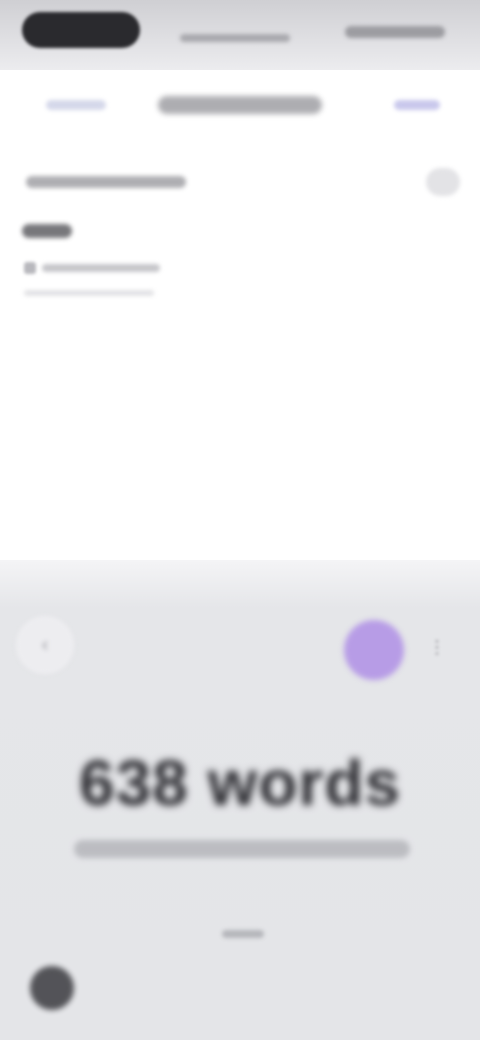 The width and height of the screenshot is (480, 1040). I want to click on list-item-meta, so click(89, 293).